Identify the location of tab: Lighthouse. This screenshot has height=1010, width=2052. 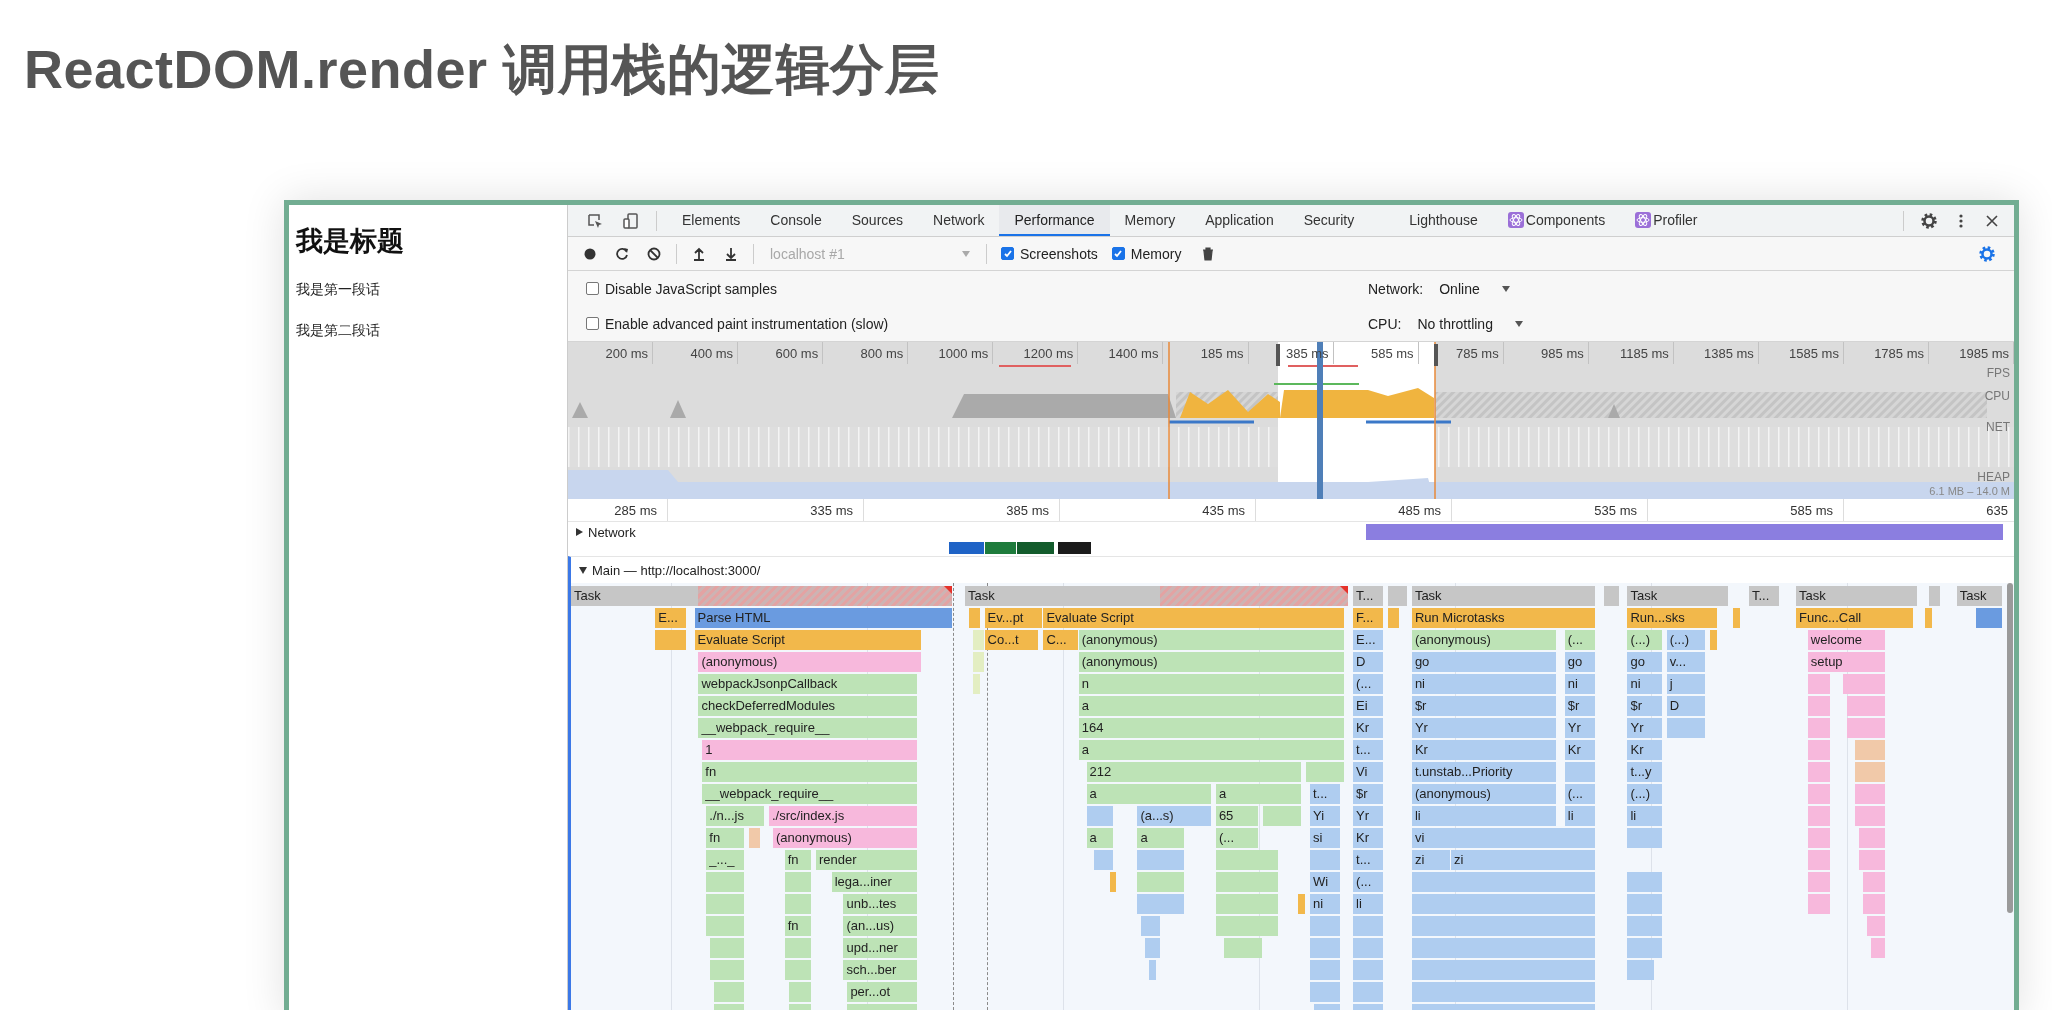
(1431, 220).